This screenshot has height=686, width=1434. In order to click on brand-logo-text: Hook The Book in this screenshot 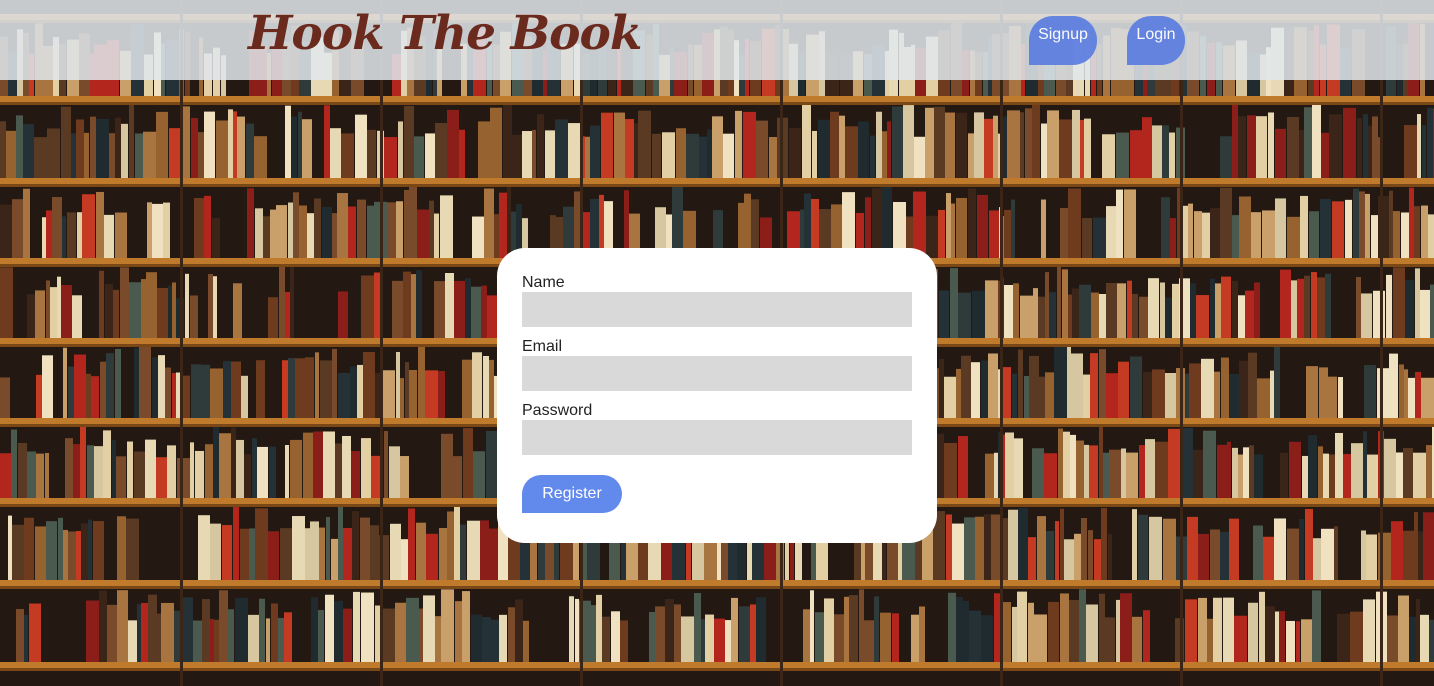, I will do `click(445, 33)`.